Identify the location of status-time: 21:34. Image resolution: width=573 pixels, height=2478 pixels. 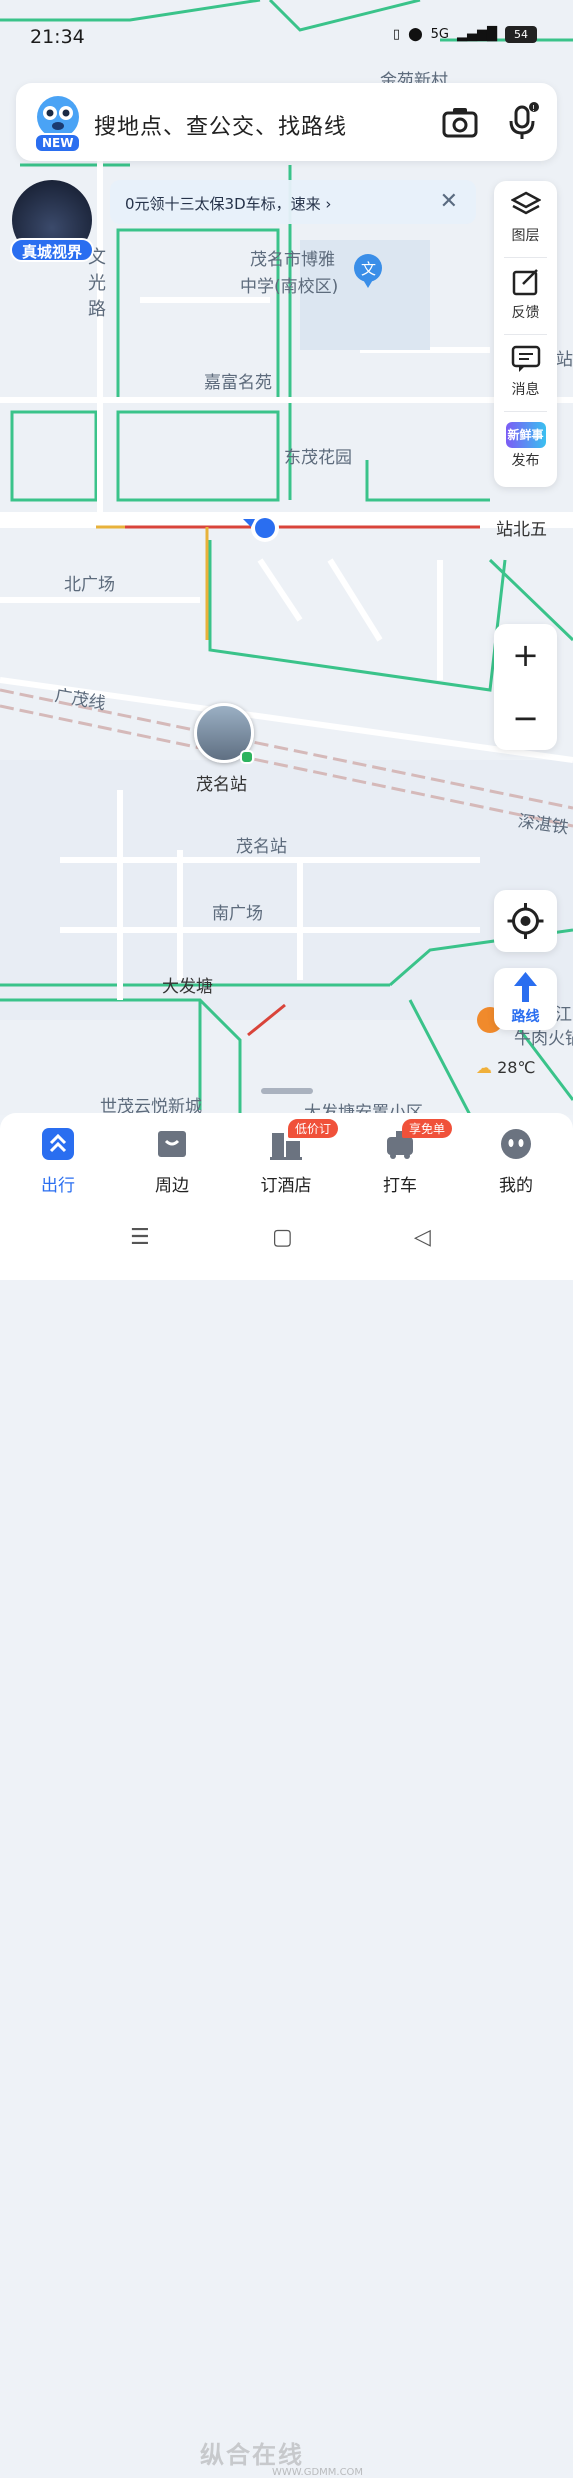
(57, 37).